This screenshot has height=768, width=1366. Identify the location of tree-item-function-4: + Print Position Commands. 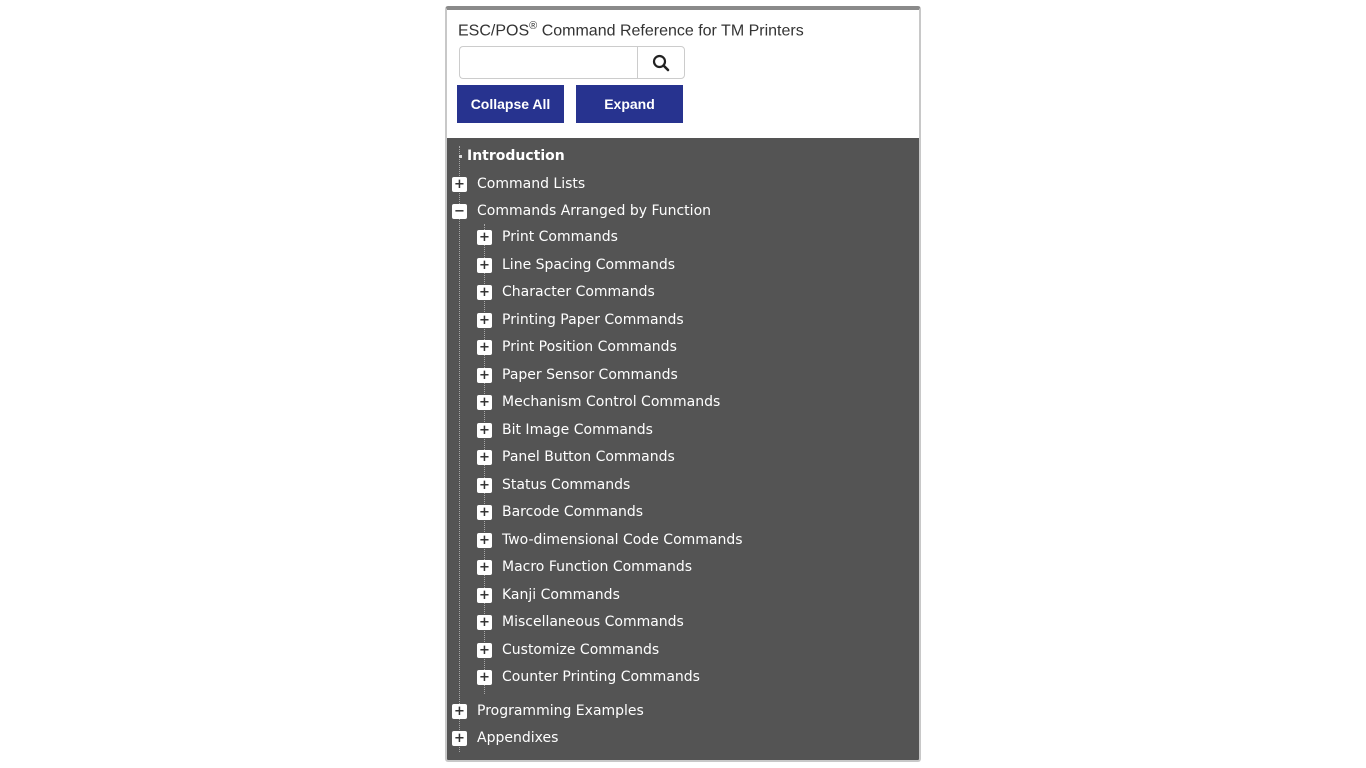
(577, 347).